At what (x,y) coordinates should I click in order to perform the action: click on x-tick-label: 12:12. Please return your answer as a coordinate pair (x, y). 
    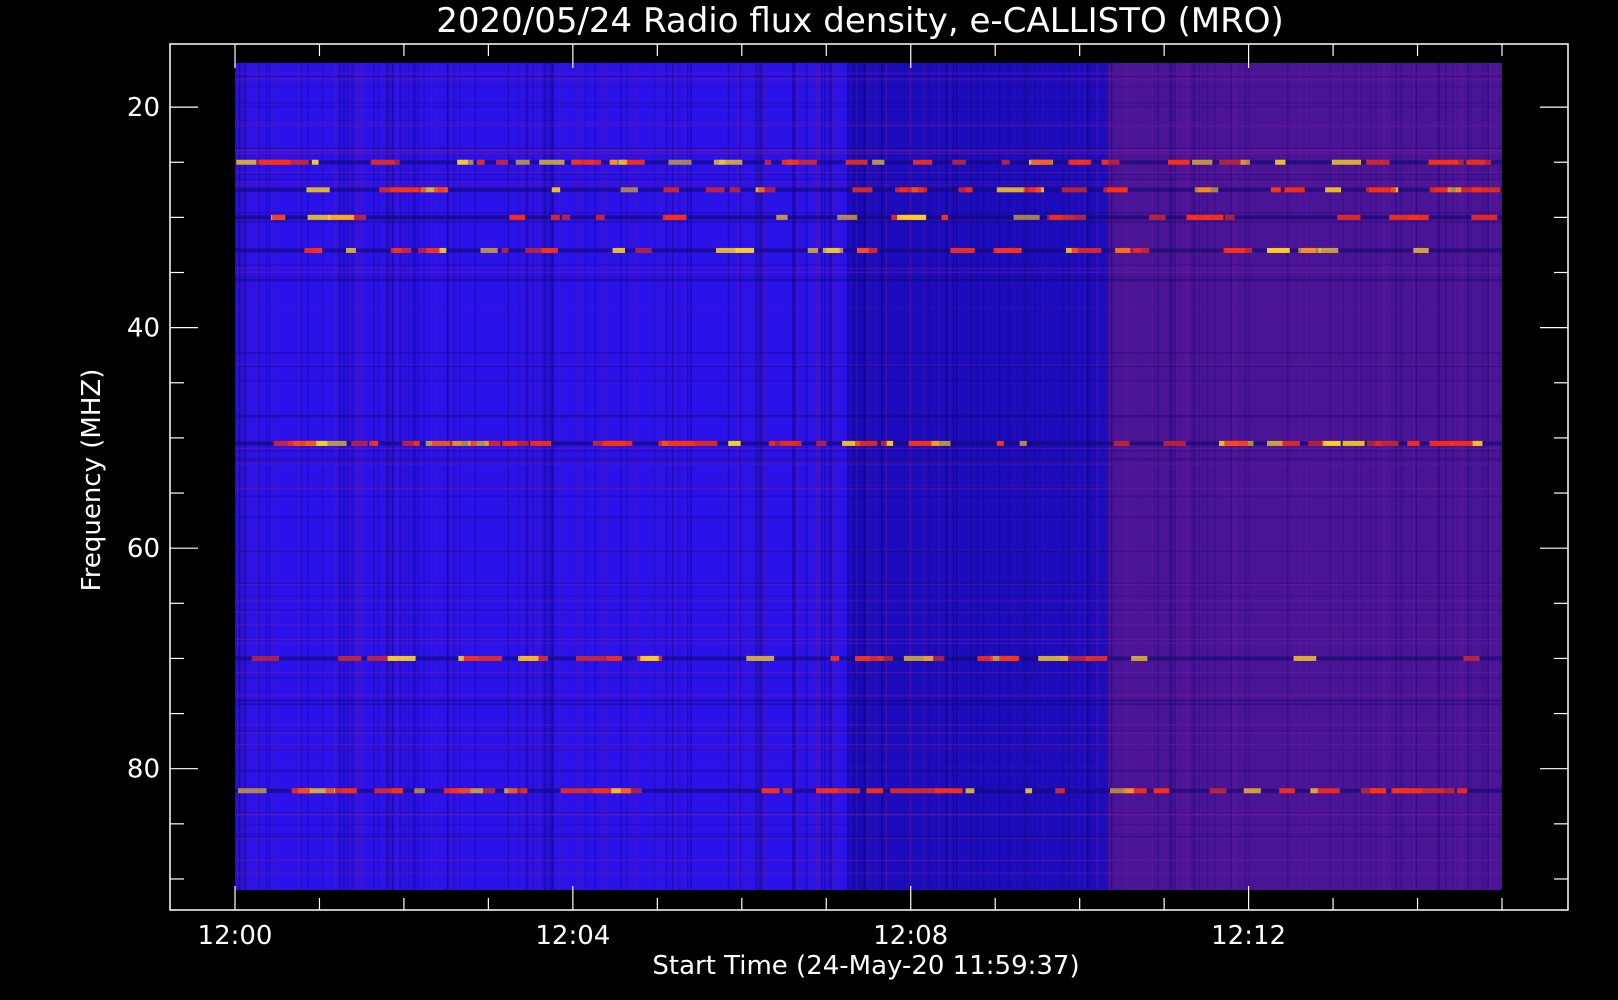
    Looking at the image, I should click on (1248, 936).